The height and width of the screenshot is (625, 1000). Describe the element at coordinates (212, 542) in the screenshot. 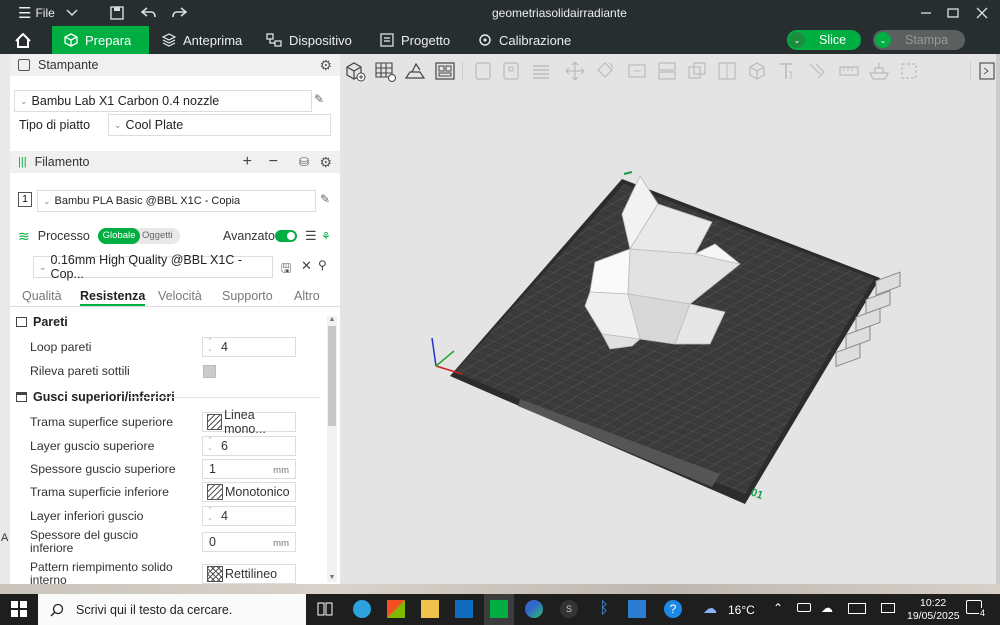

I see `bottom-thickness-value: 0` at that location.